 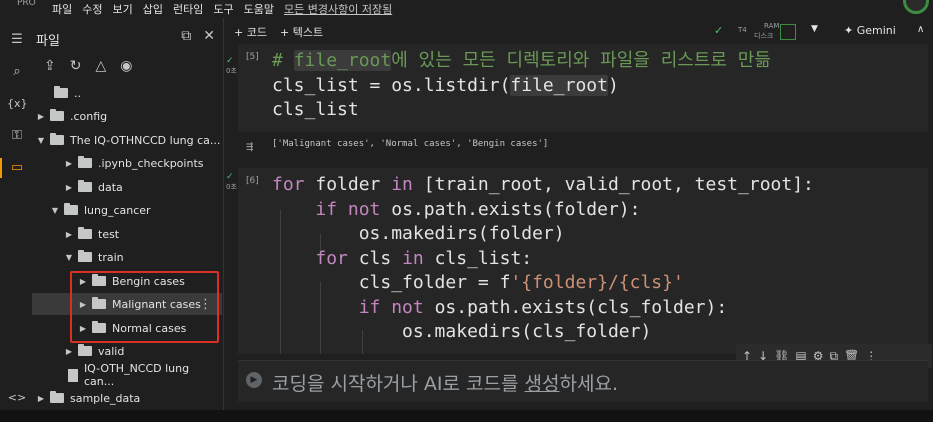 I want to click on menu-tools: 도구, so click(x=223, y=9).